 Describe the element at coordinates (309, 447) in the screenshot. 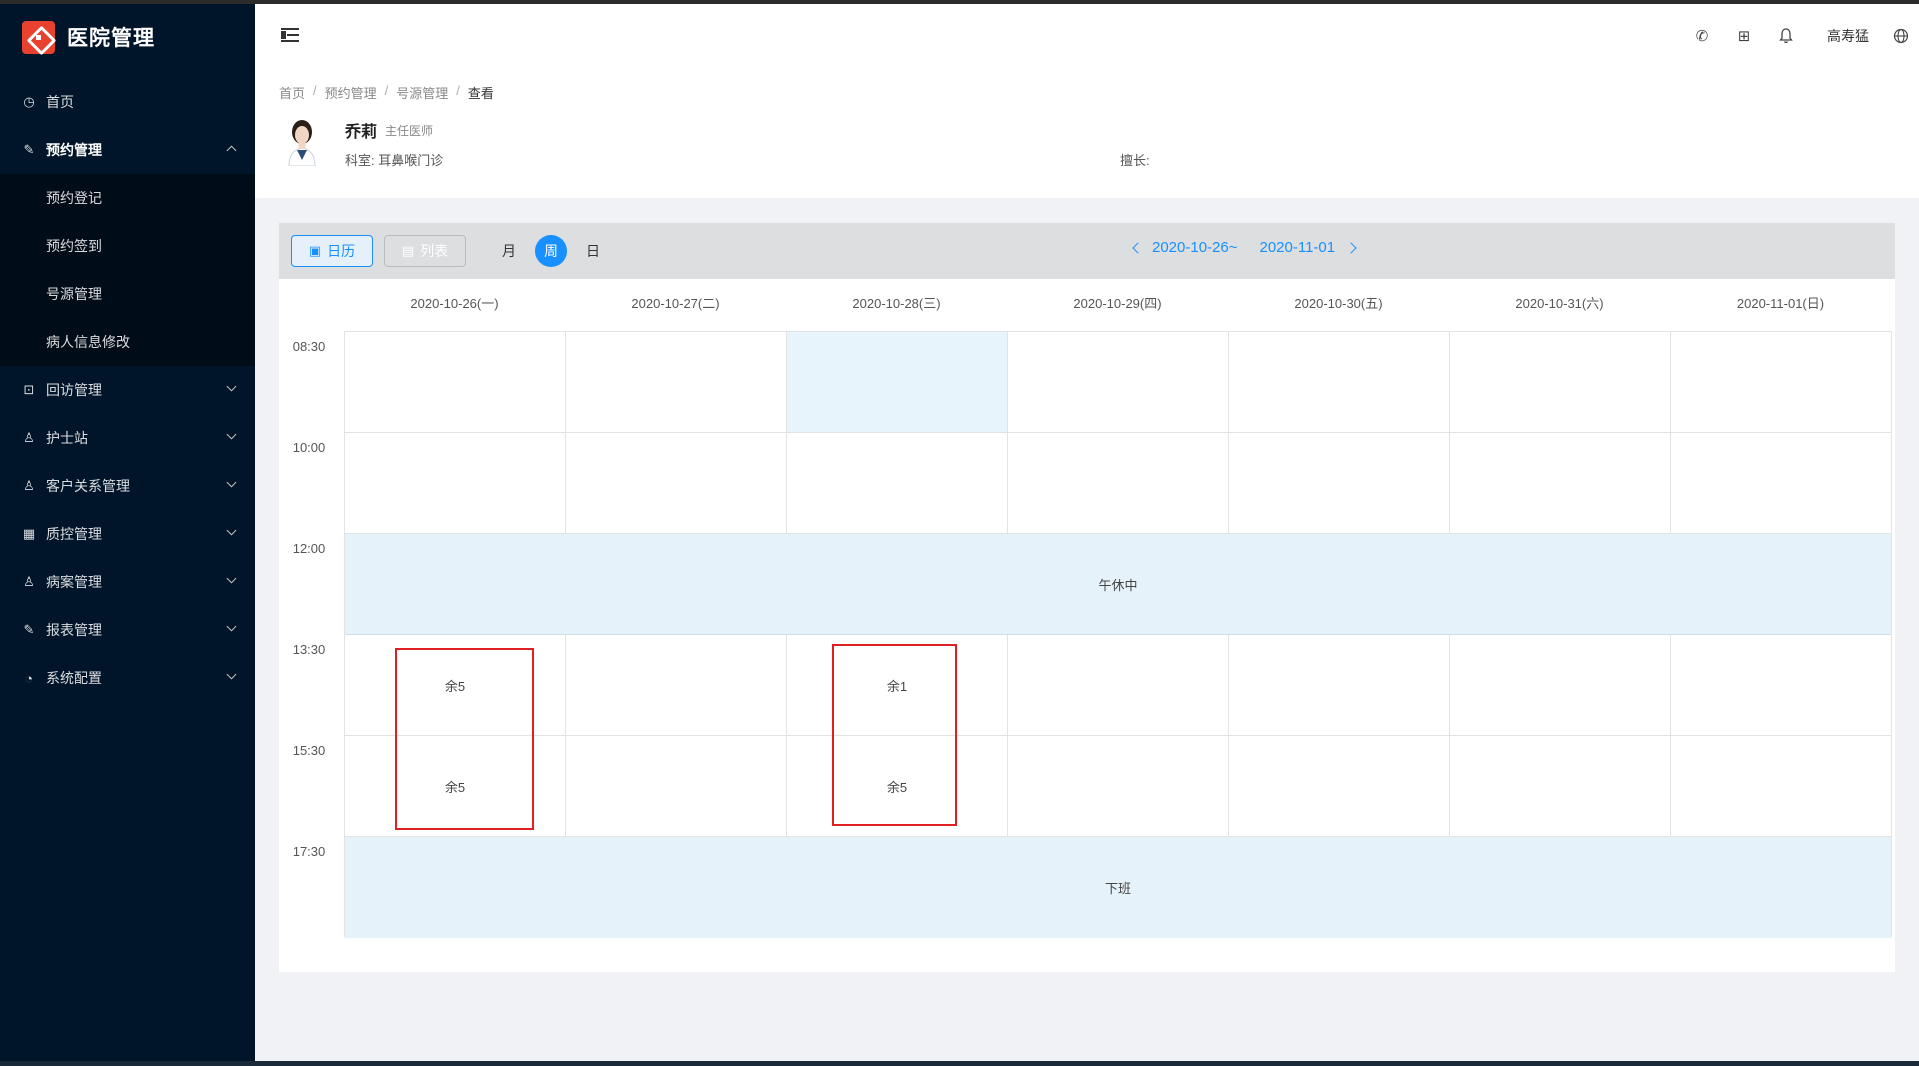

I see `time-label: 10:00` at that location.